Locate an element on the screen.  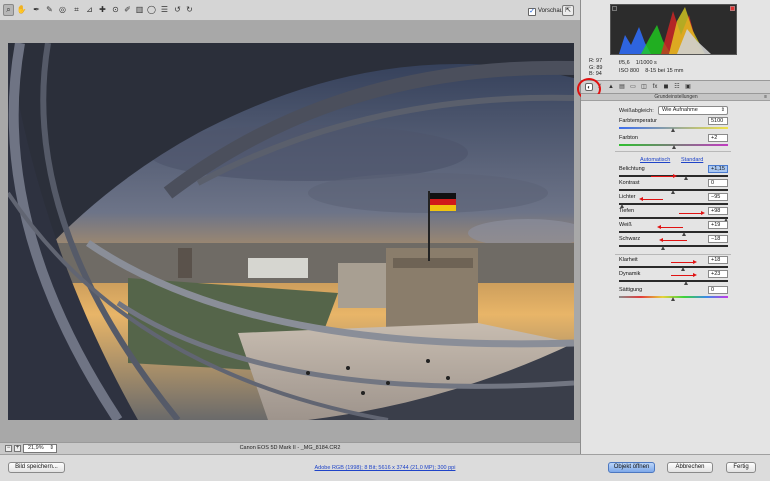
color-sampler-tool-icon: ✎ is located at coordinates (49, 10).